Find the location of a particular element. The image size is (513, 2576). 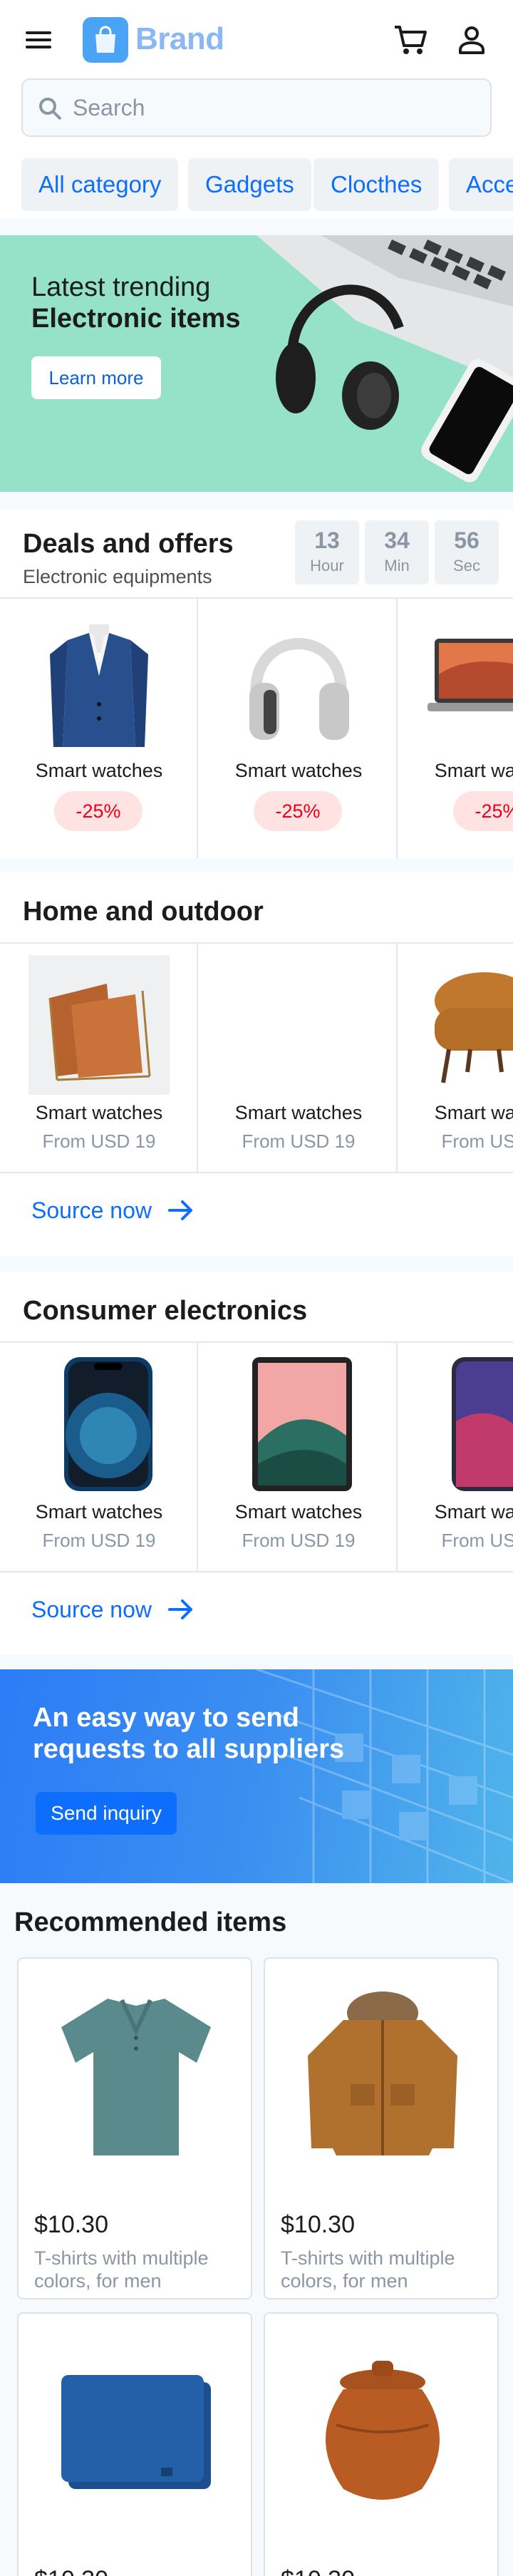

chip-clothes: Clocthes is located at coordinates (377, 184).